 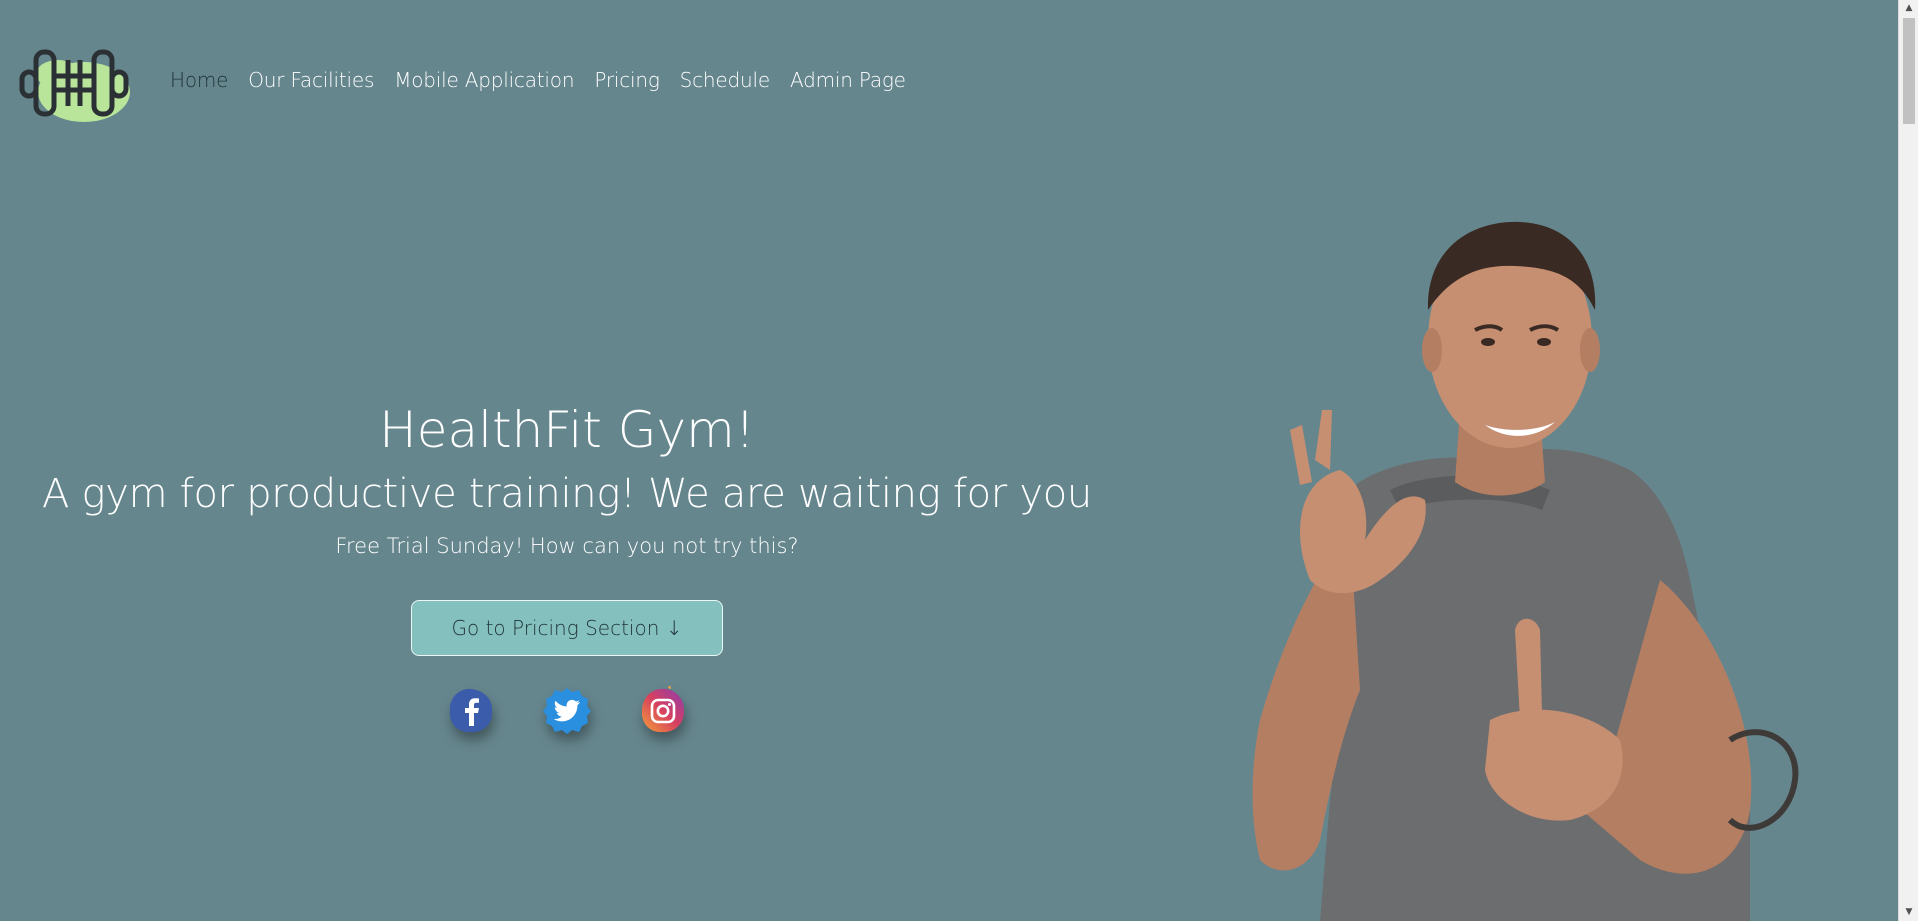 I want to click on nav-pricing: Pricing, so click(x=627, y=80).